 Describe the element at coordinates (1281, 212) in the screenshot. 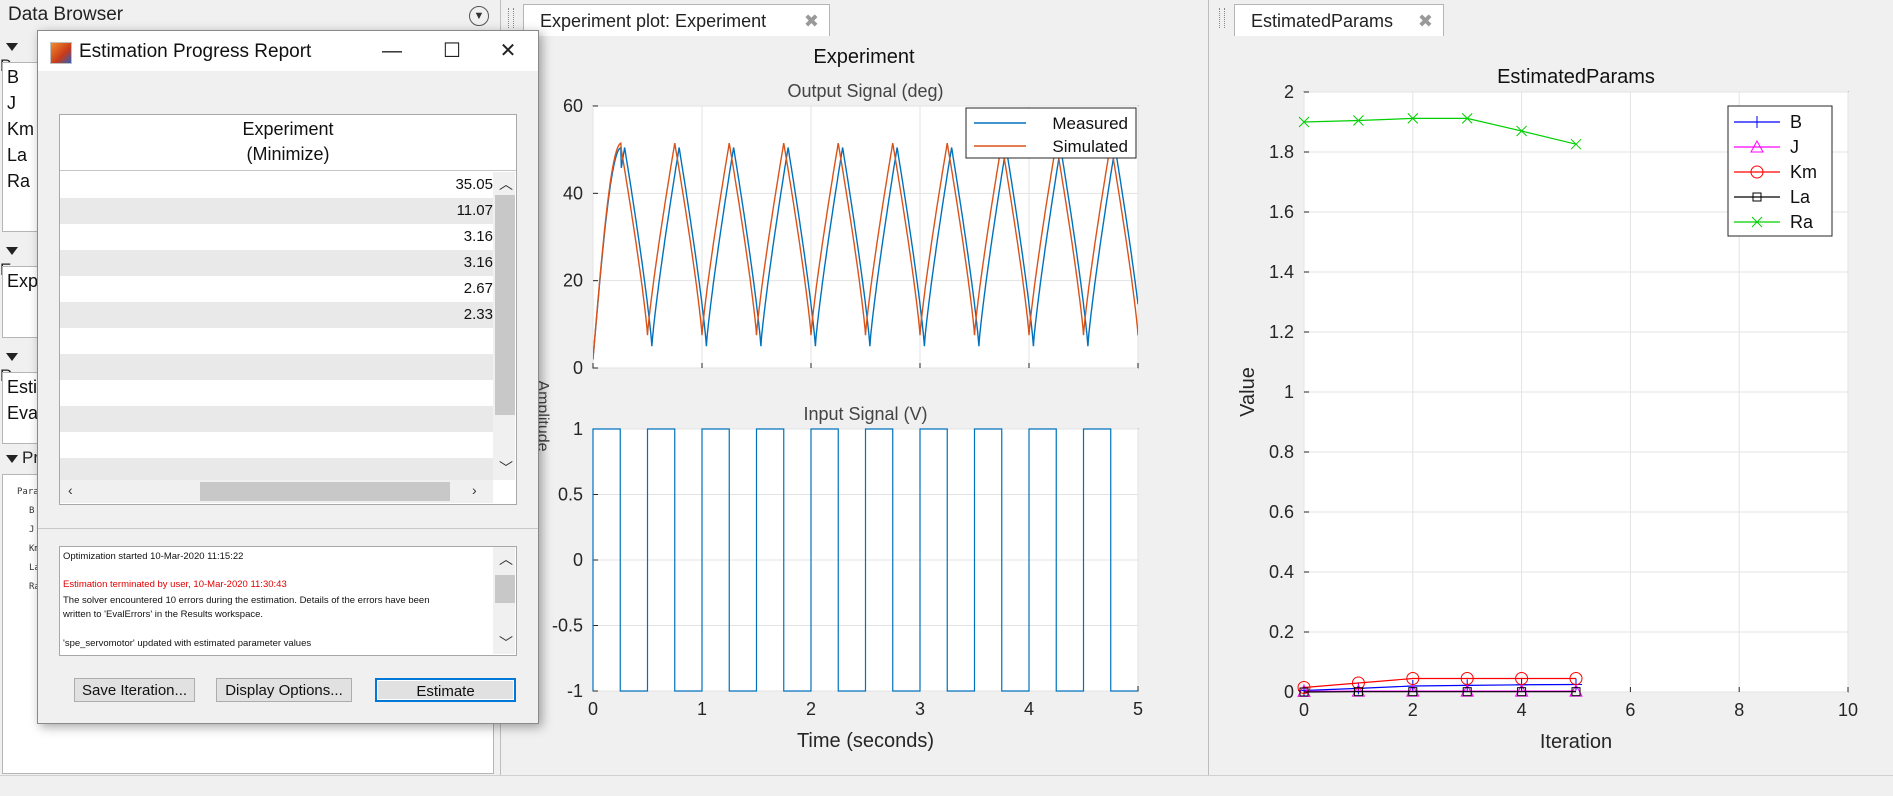

I see `y-tick-label: 1.6` at that location.